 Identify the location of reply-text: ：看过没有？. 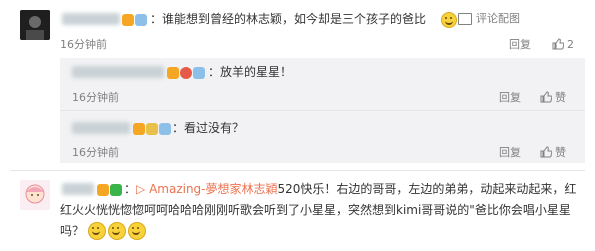
(208, 128).